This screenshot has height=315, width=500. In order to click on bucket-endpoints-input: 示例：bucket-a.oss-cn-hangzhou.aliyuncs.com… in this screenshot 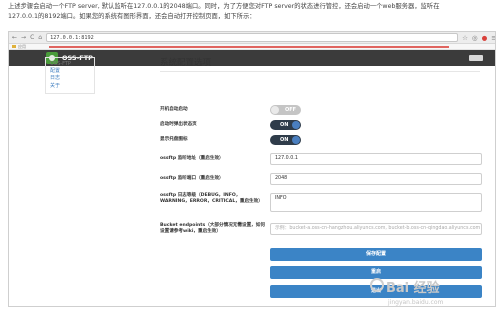, I will do `click(376, 229)`.